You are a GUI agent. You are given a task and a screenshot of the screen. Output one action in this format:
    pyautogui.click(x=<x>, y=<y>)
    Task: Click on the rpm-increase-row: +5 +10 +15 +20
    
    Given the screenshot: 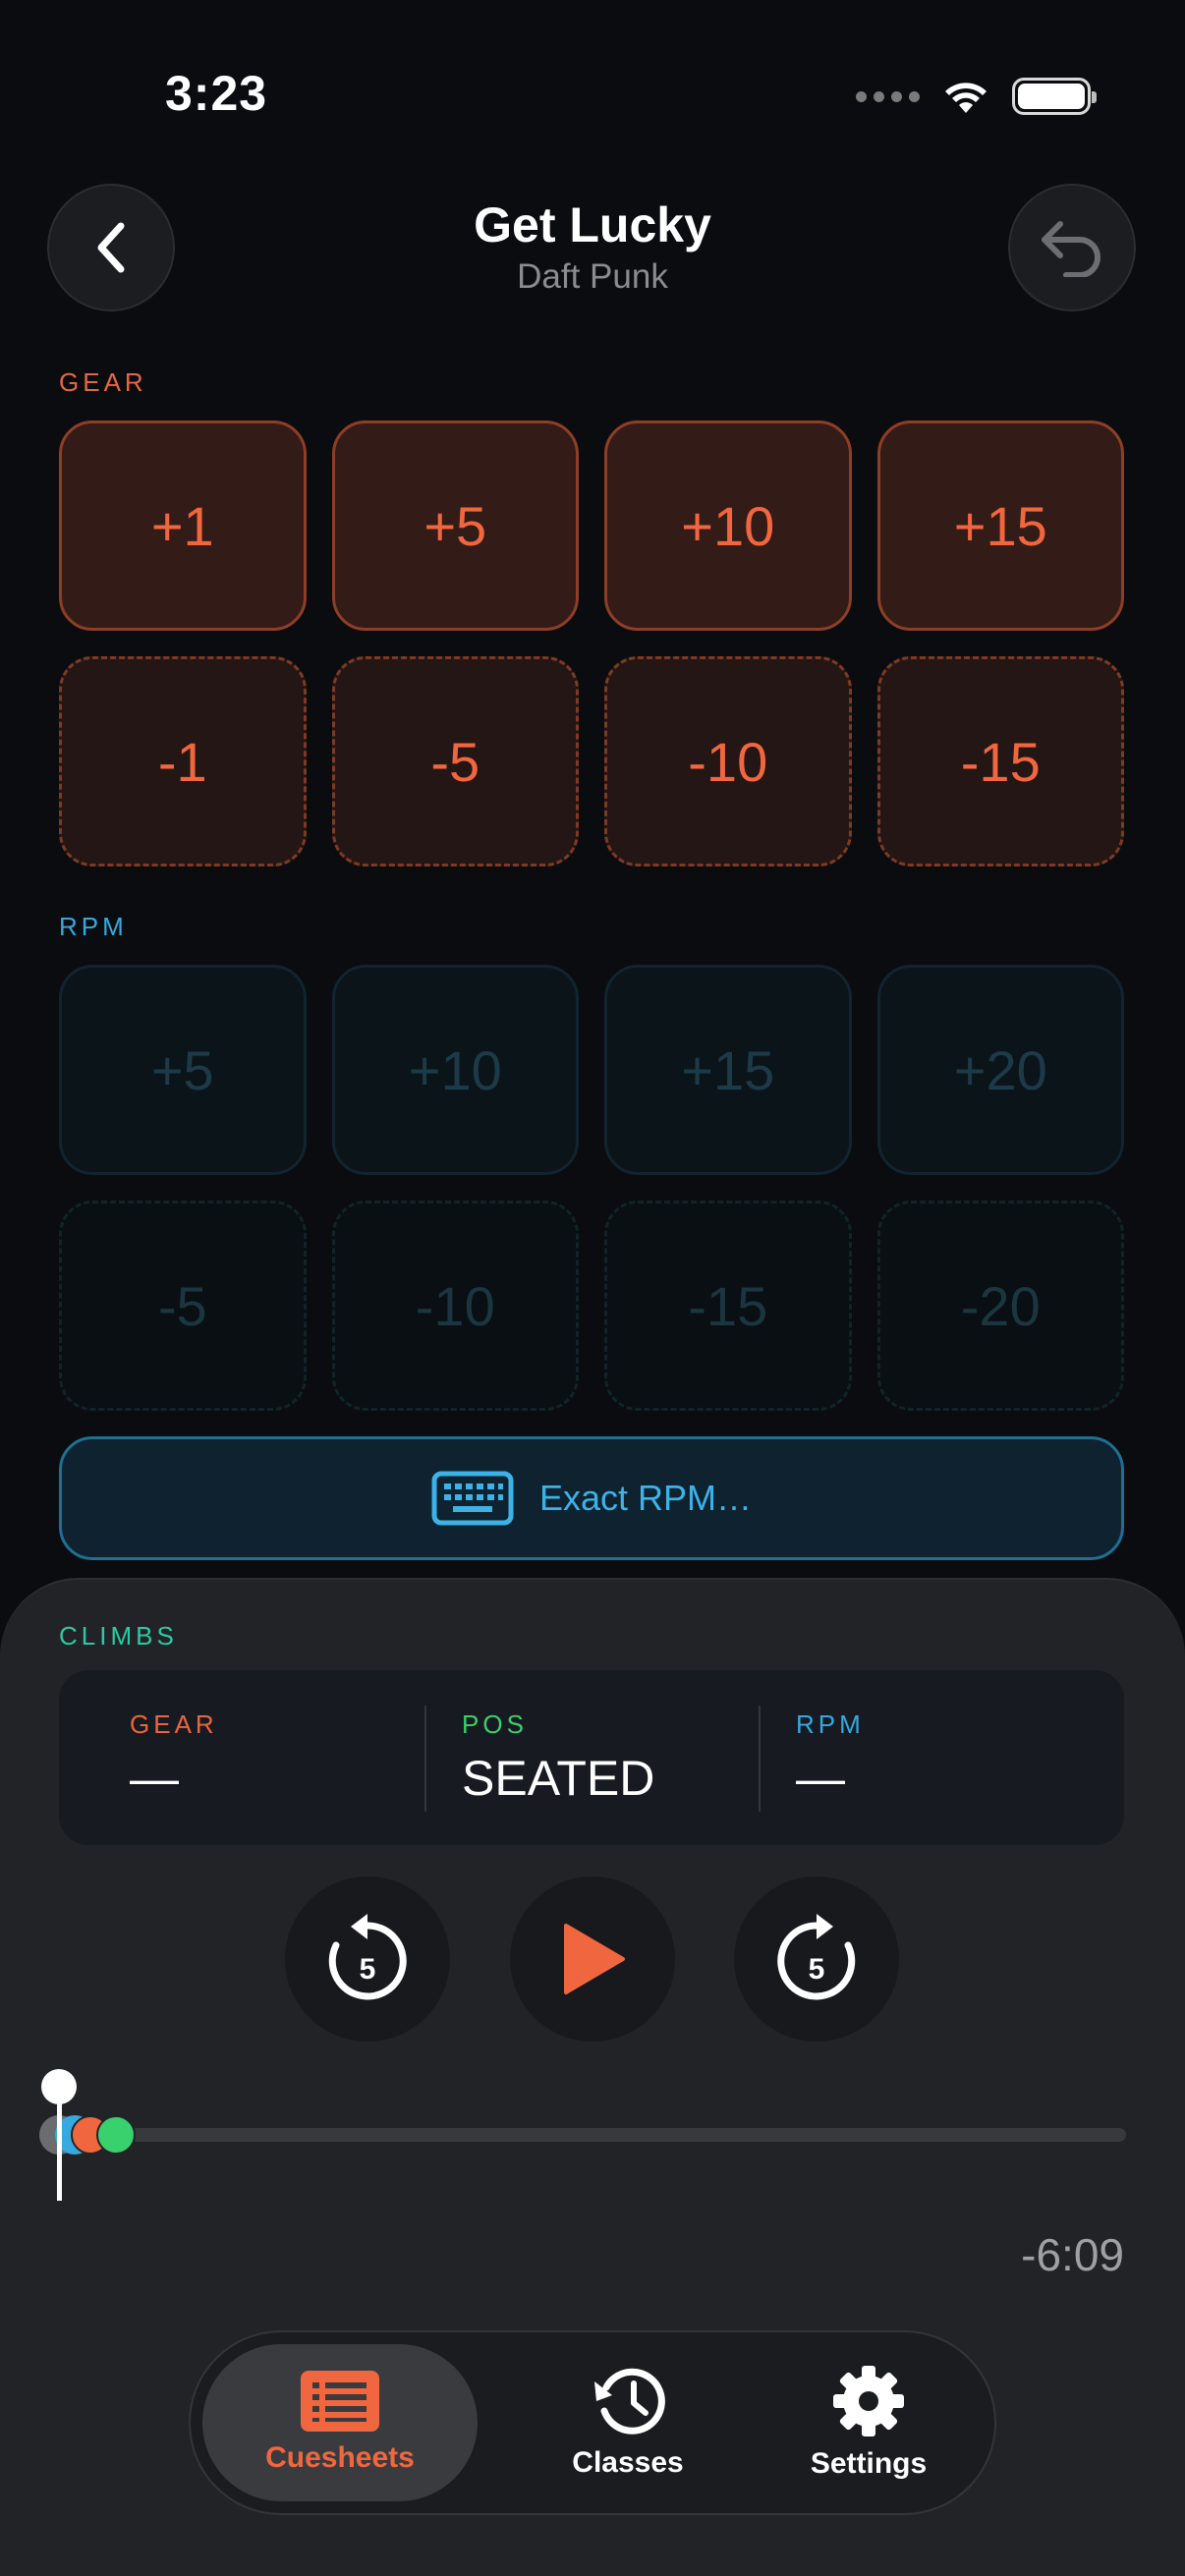 What is the action you would take?
    pyautogui.click(x=592, y=1070)
    